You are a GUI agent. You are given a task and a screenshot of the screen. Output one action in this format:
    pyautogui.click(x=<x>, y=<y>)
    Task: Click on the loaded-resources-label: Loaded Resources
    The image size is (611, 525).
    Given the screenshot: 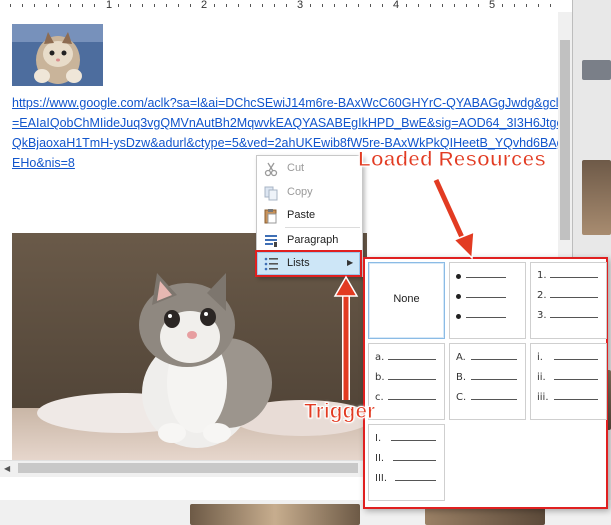 What is the action you would take?
    pyautogui.click(x=452, y=160)
    